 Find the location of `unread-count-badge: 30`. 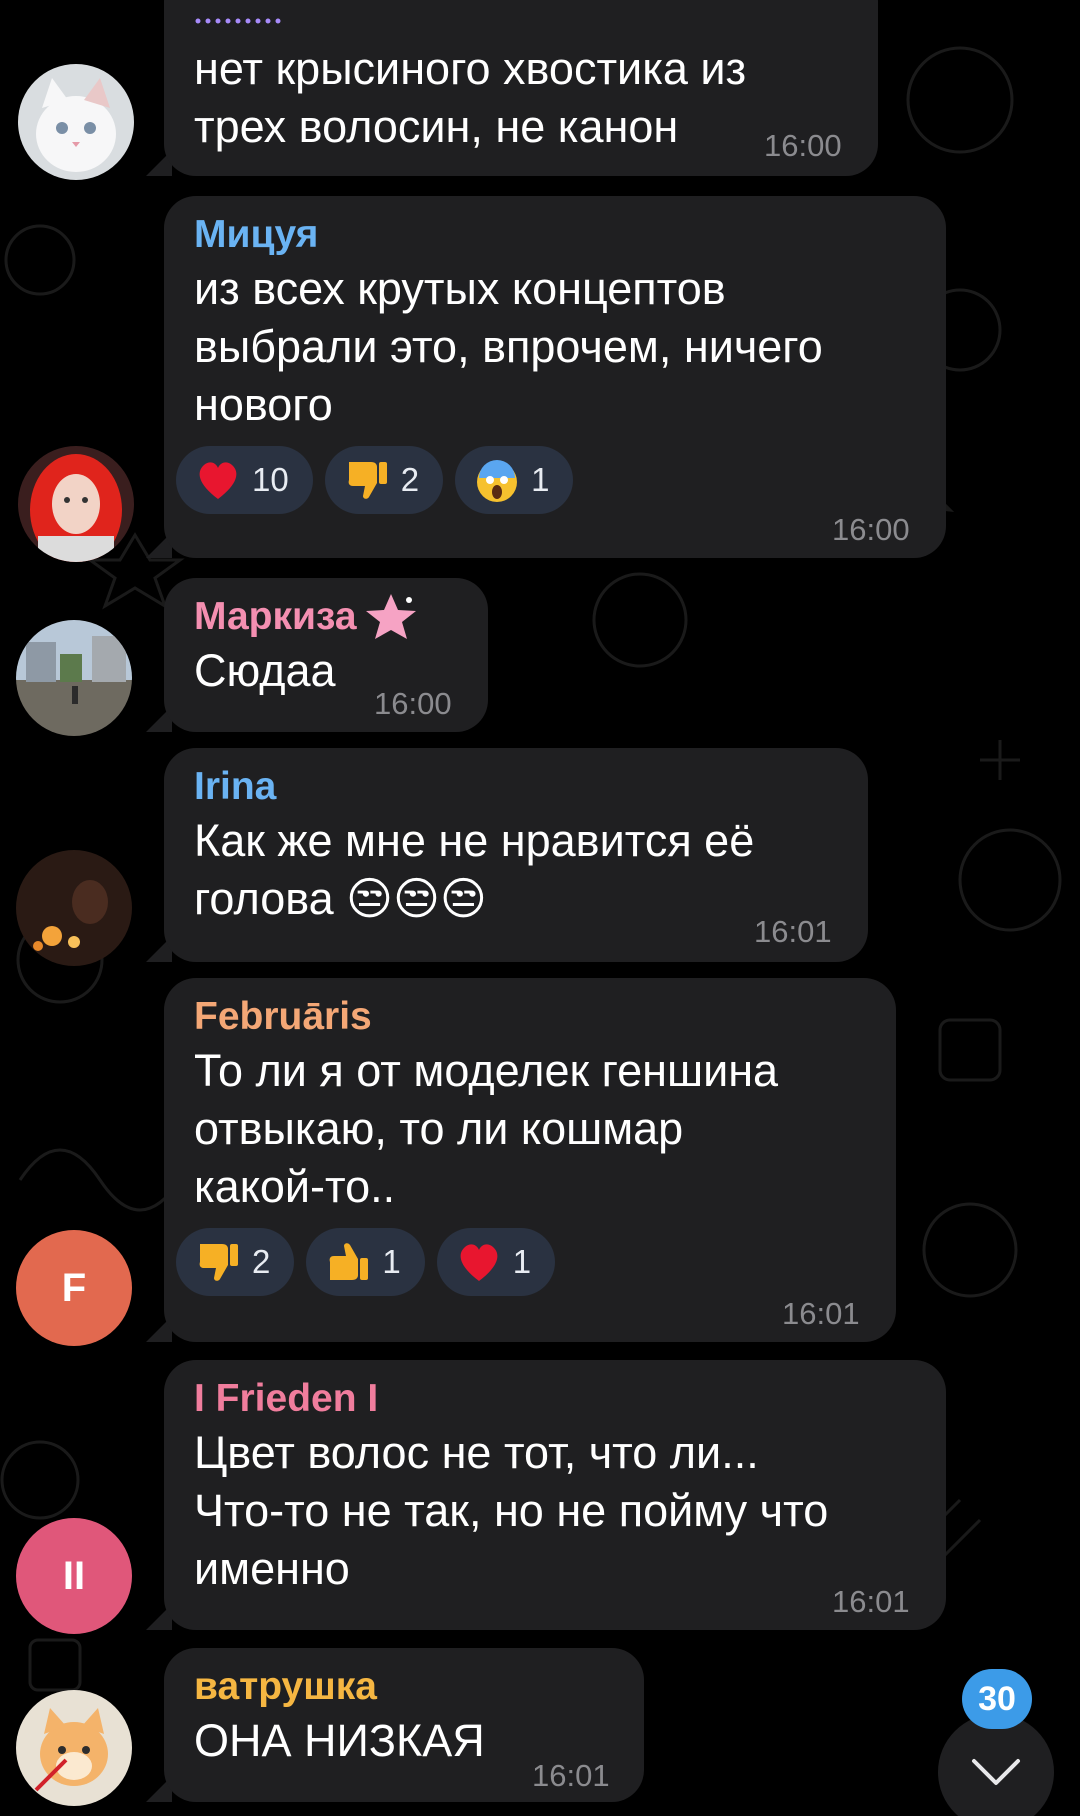

unread-count-badge: 30 is located at coordinates (997, 1699).